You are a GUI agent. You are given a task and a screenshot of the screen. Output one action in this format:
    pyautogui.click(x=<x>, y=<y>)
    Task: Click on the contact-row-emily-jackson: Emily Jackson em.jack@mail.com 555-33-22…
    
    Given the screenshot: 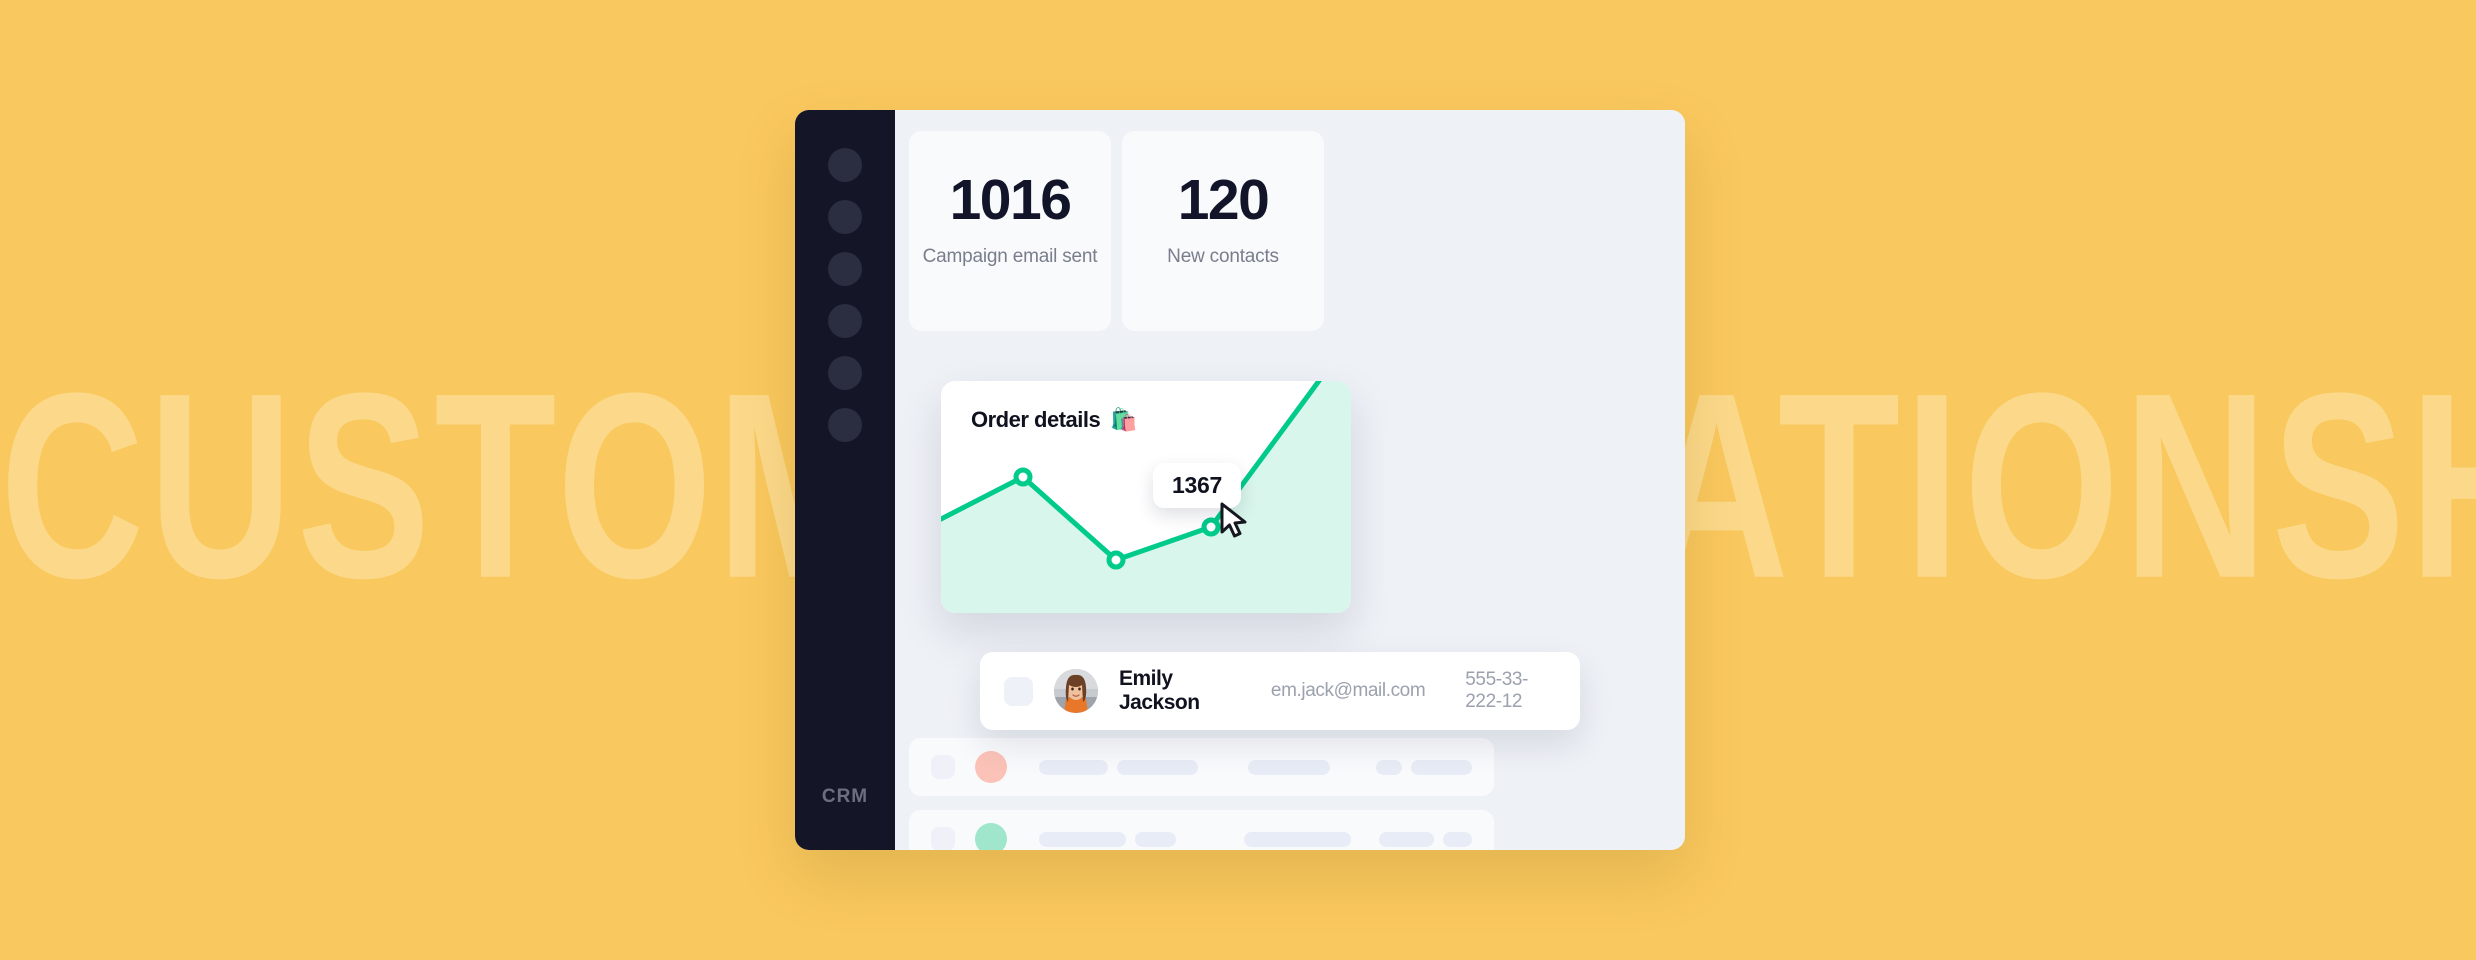 What is the action you would take?
    pyautogui.click(x=1280, y=691)
    